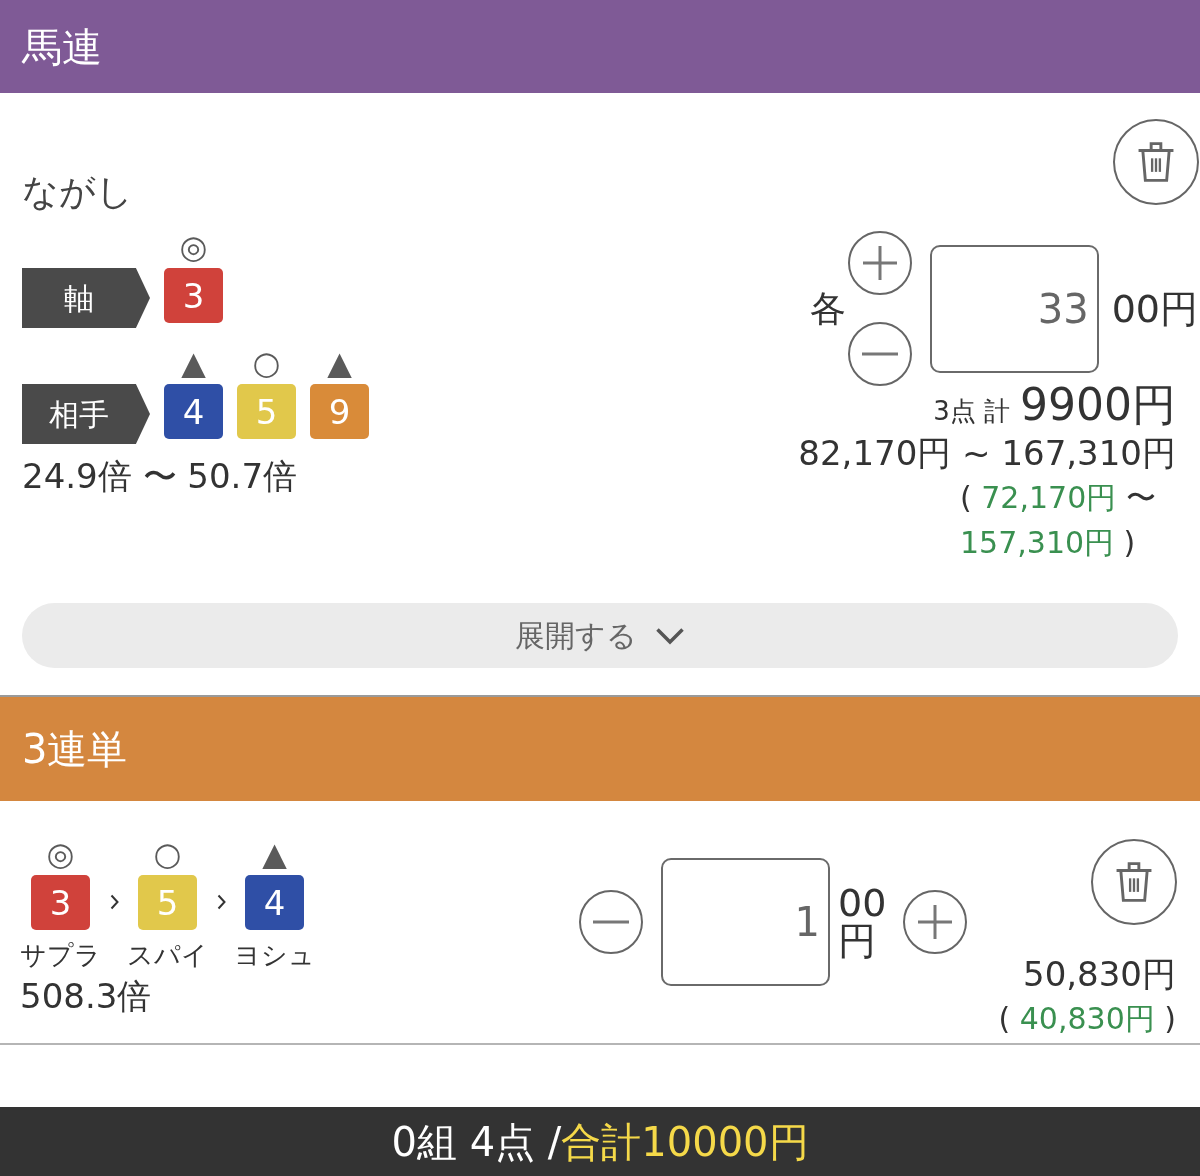 The width and height of the screenshot is (1200, 1176). I want to click on profit-range: ( 40,830円 ), so click(1087, 1019).